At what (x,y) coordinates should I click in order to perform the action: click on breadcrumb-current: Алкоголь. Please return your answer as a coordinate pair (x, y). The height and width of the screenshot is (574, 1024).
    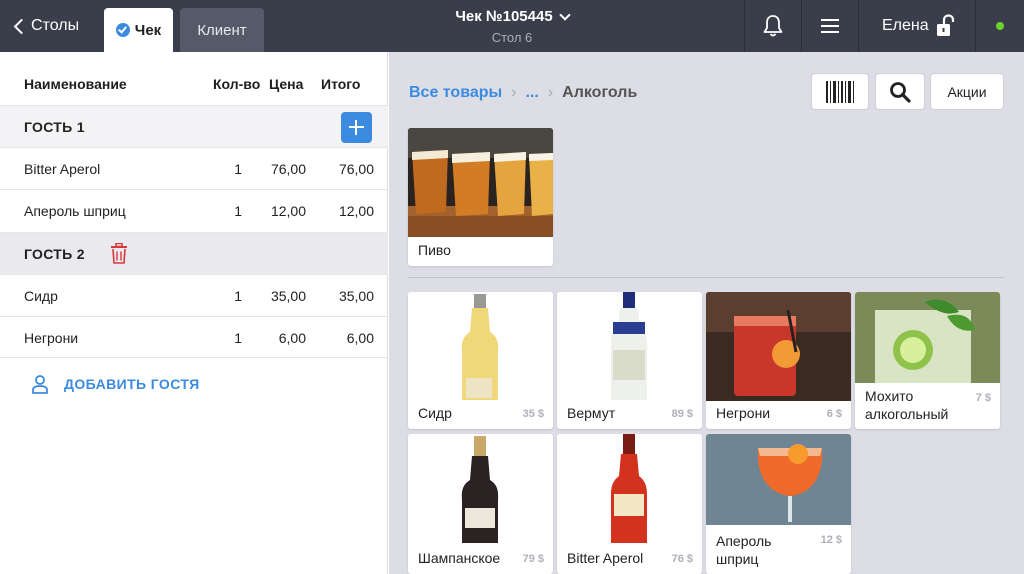
    Looking at the image, I should click on (600, 92).